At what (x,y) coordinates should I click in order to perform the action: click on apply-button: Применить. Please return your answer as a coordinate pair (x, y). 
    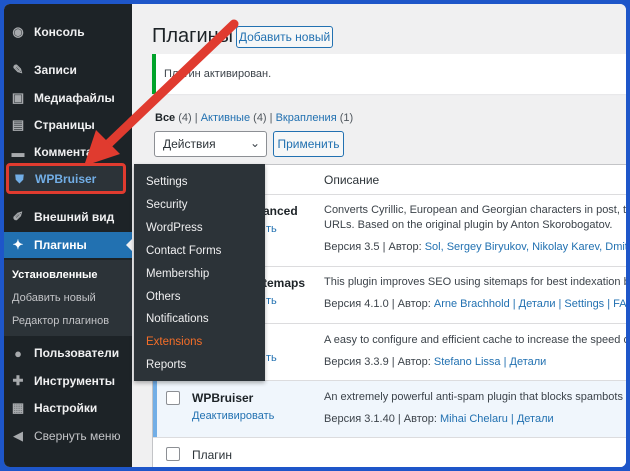
    Looking at the image, I should click on (308, 144).